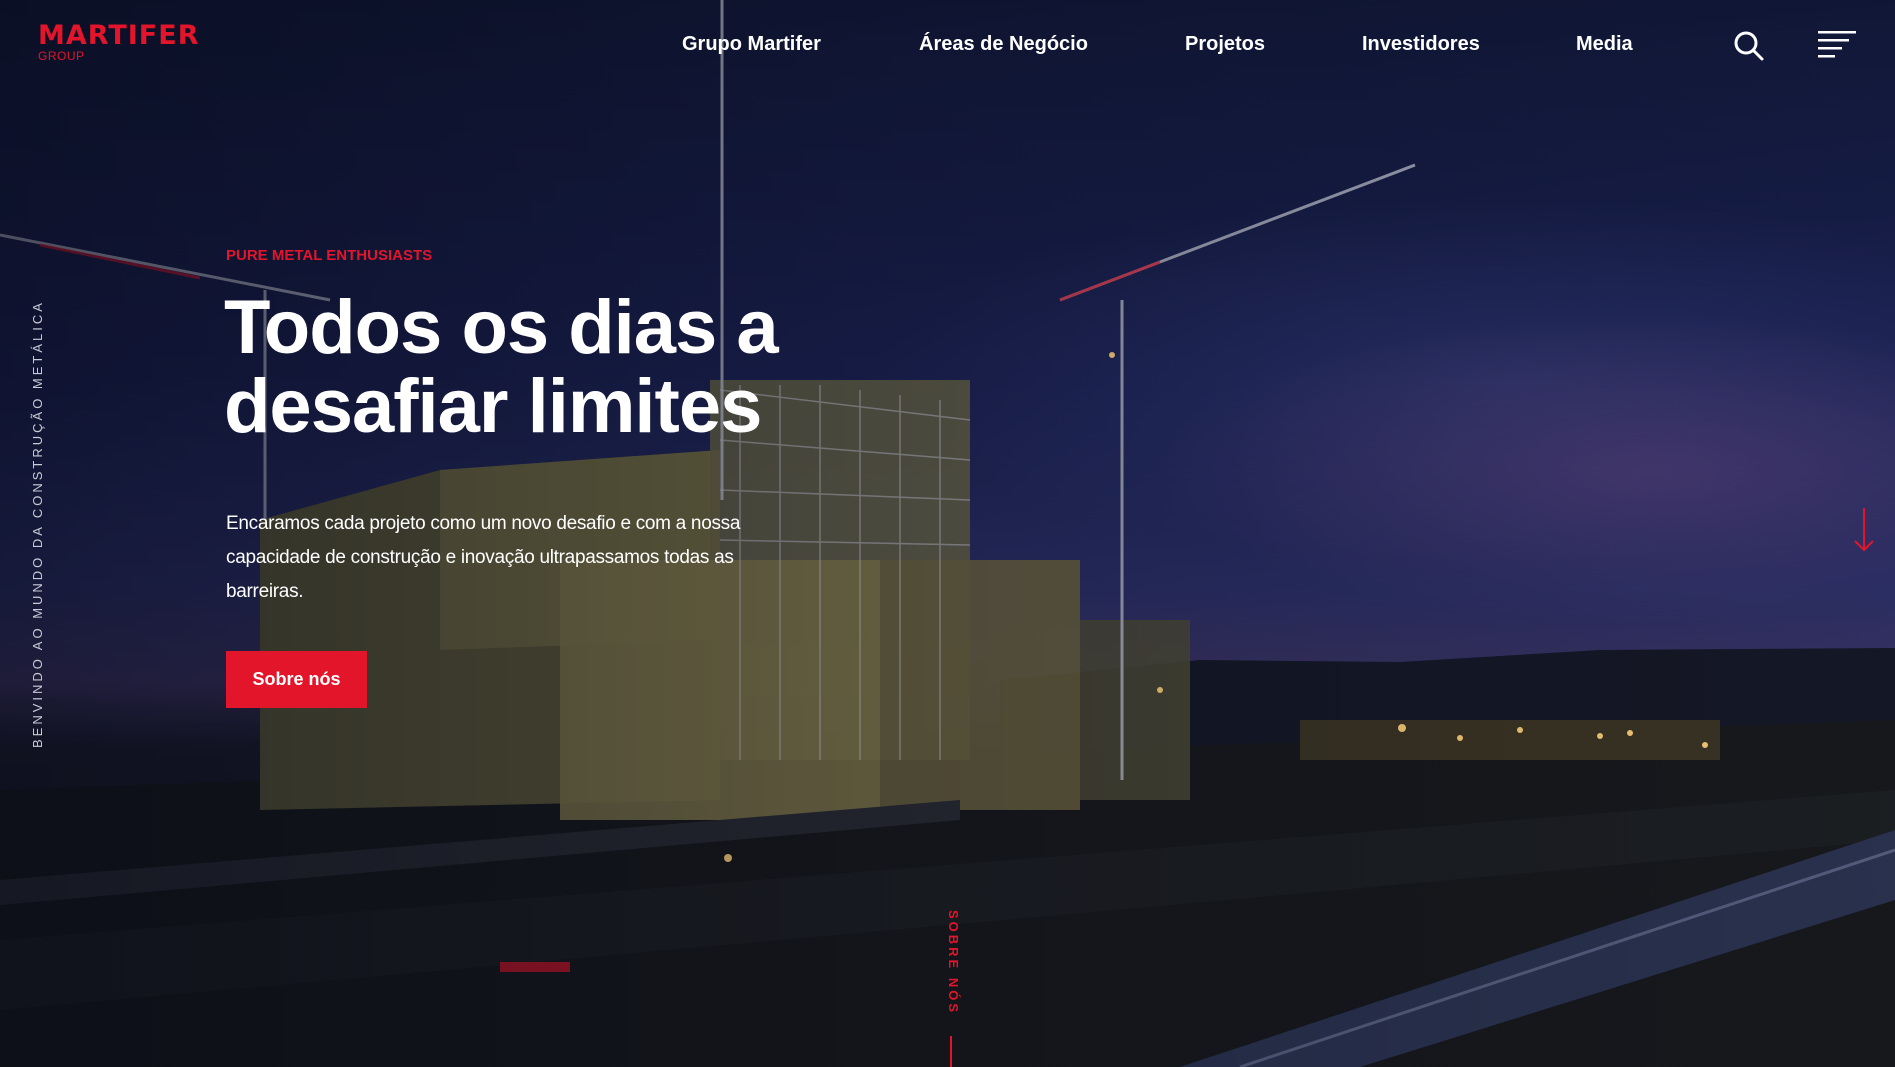  Describe the element at coordinates (501, 367) in the screenshot. I see `hero-title: Todos os dias a desafiar limites` at that location.